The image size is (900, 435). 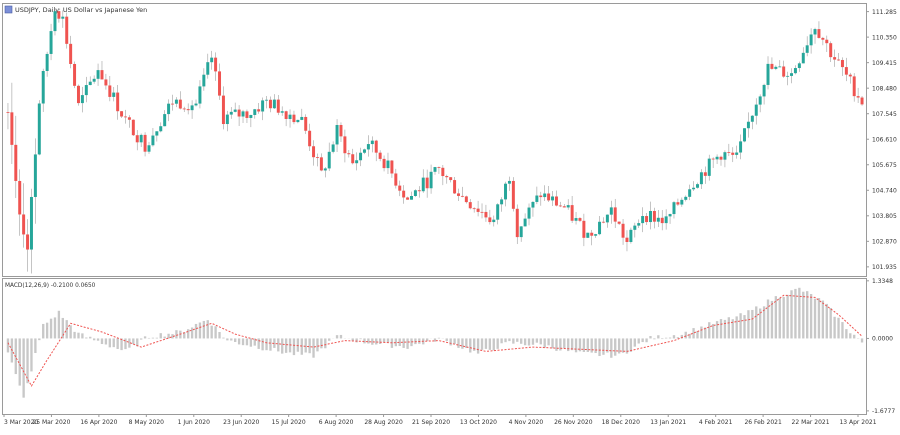 I want to click on price-tick-label: 108.480, so click(x=884, y=88).